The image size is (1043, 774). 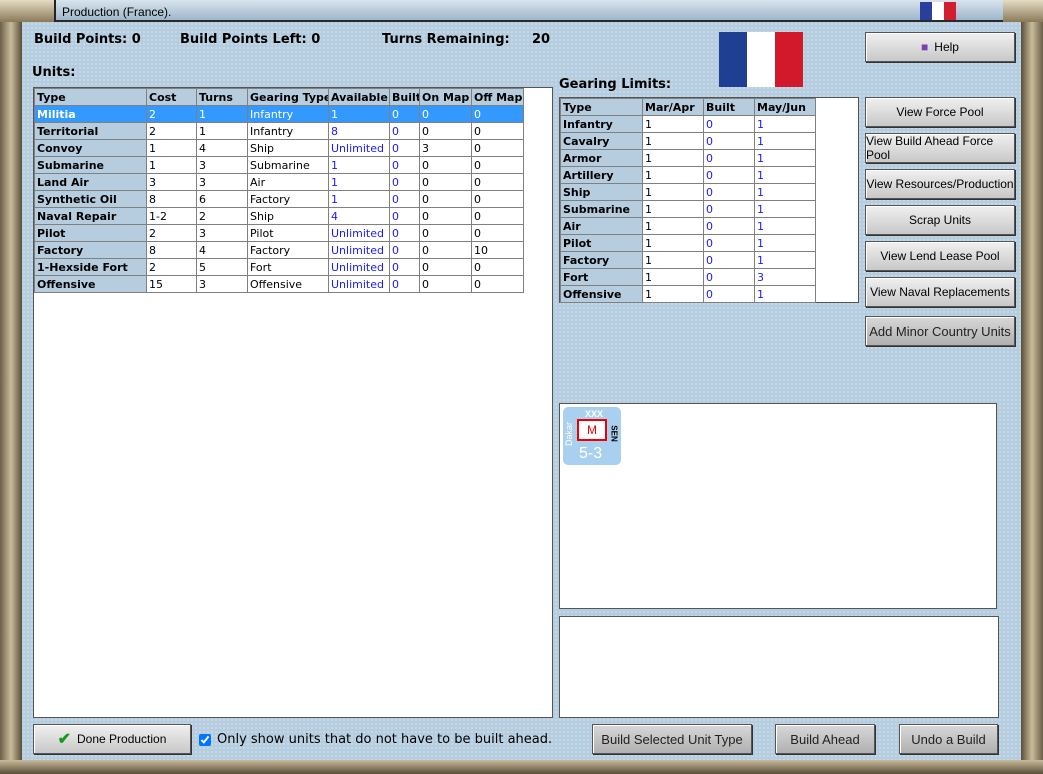 I want to click on help-book-icon: ■, so click(x=925, y=47).